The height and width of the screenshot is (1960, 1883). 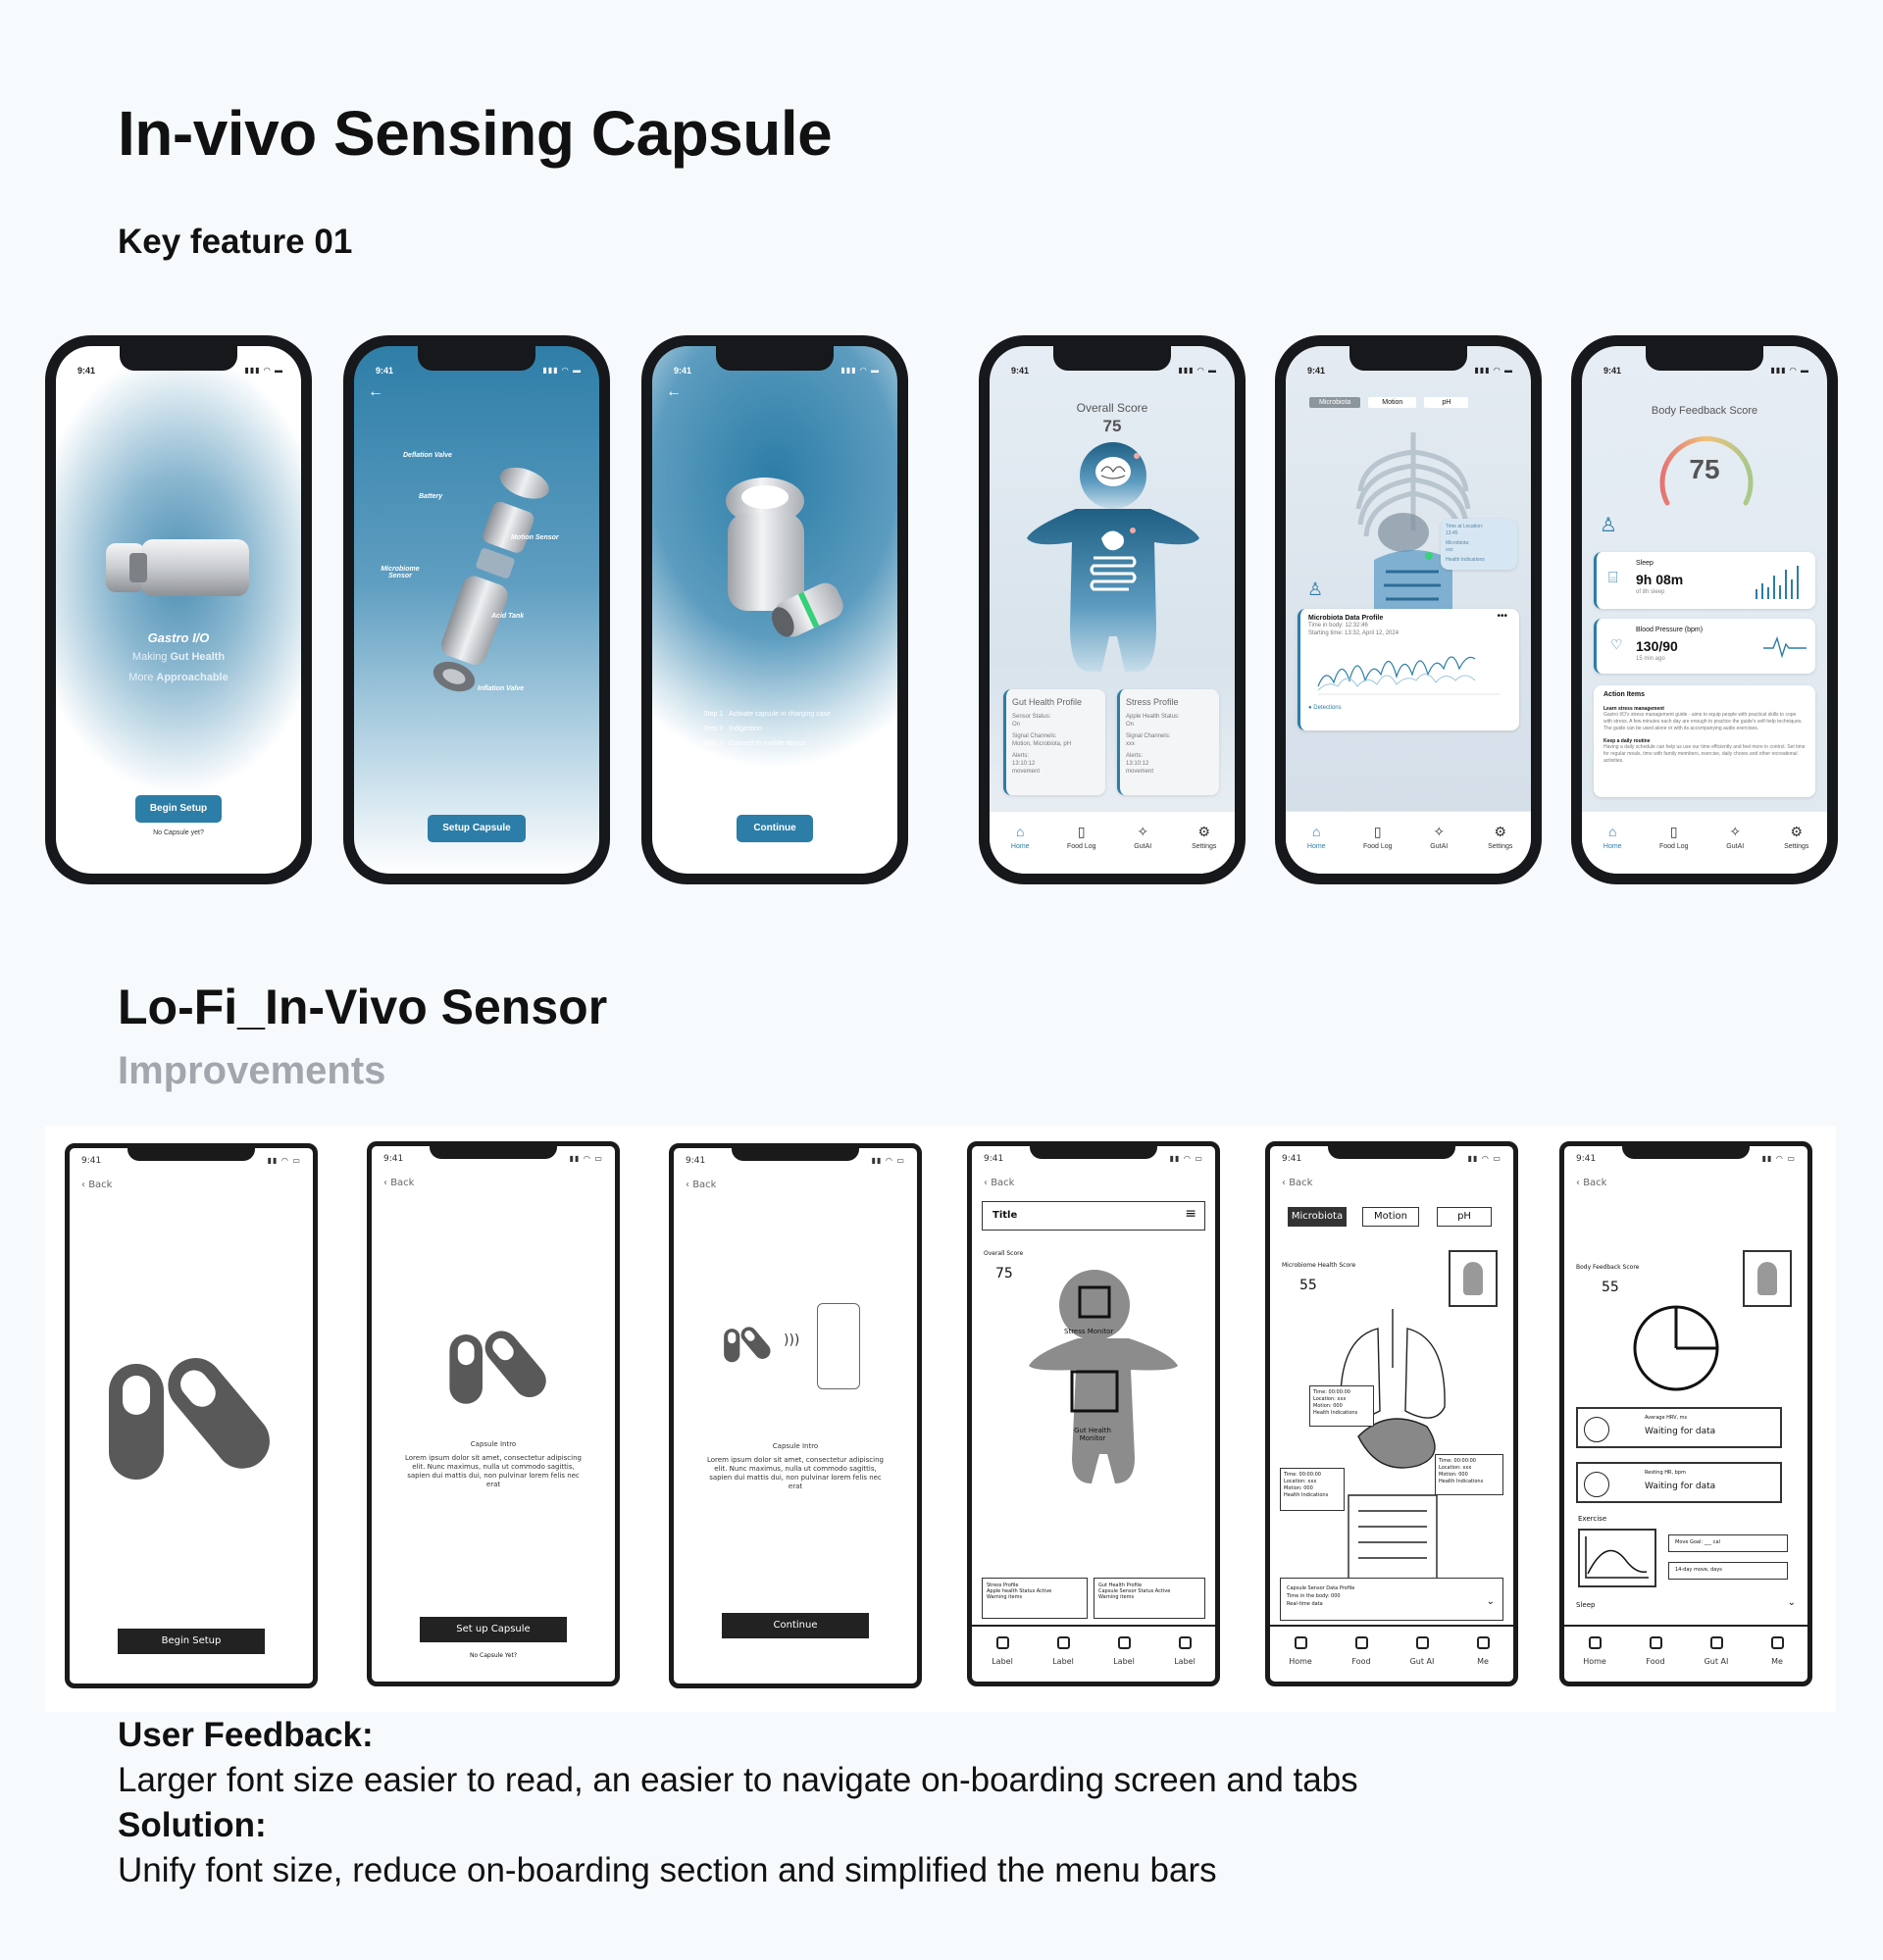 What do you see at coordinates (1483, 1642) in the screenshot?
I see `profile-icon` at bounding box center [1483, 1642].